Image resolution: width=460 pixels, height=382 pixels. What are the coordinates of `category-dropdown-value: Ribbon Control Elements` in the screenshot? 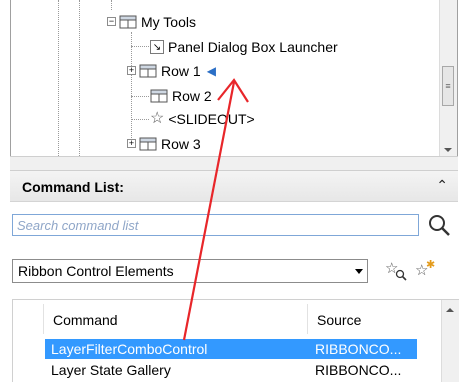 It's located at (96, 271).